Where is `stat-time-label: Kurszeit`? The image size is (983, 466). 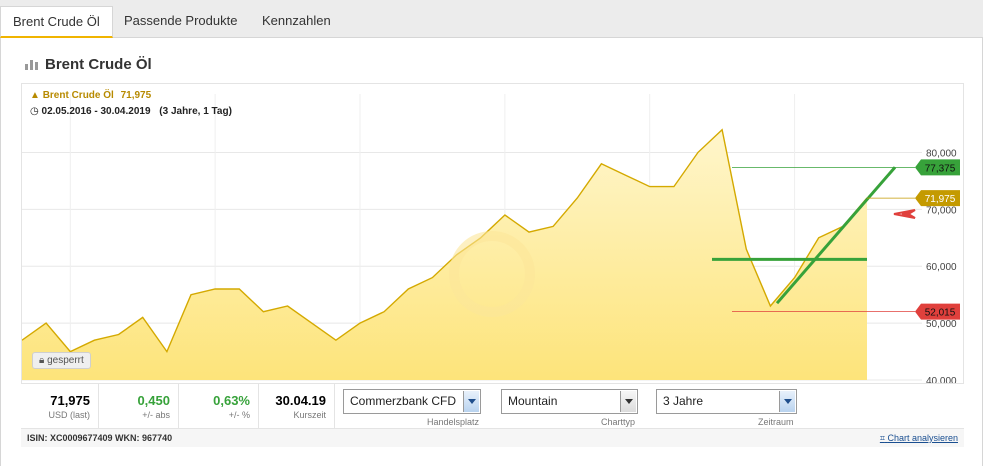
stat-time-label: Kurszeit is located at coordinates (309, 415).